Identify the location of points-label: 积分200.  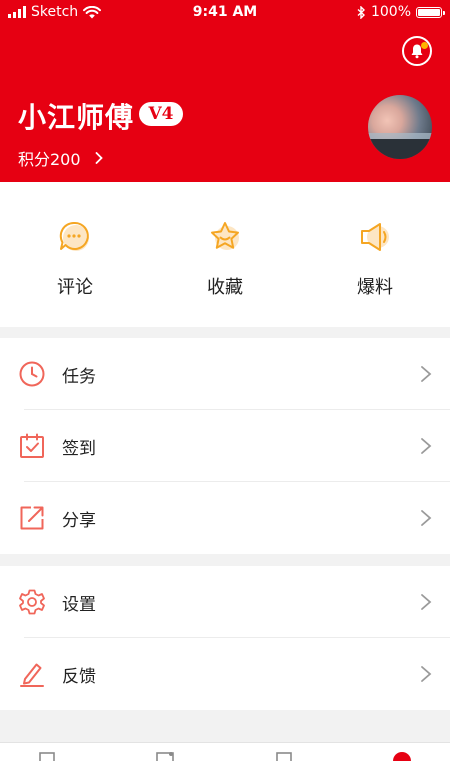
(49, 159).